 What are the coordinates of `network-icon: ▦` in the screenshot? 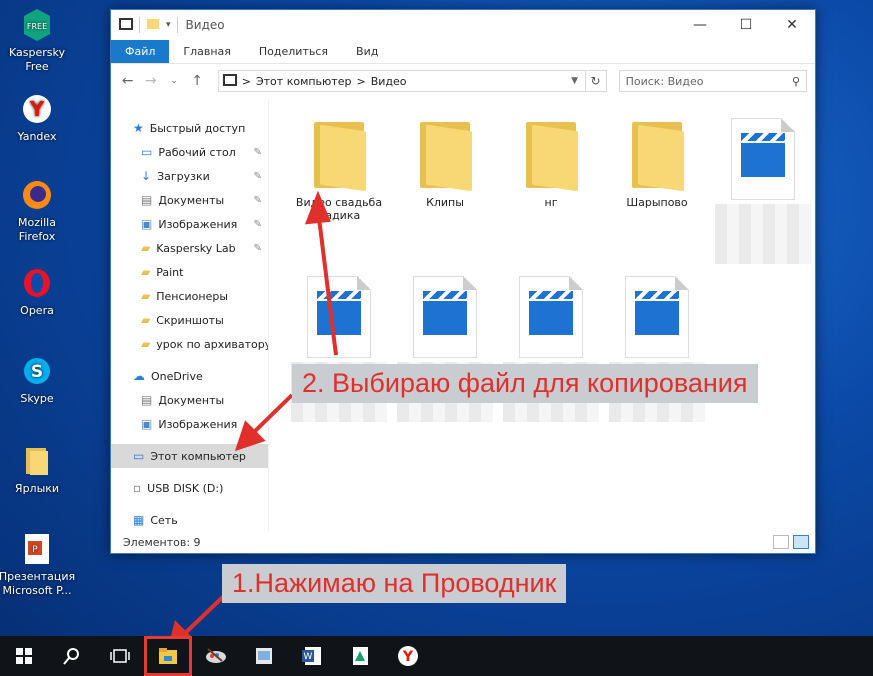 It's located at (139, 520).